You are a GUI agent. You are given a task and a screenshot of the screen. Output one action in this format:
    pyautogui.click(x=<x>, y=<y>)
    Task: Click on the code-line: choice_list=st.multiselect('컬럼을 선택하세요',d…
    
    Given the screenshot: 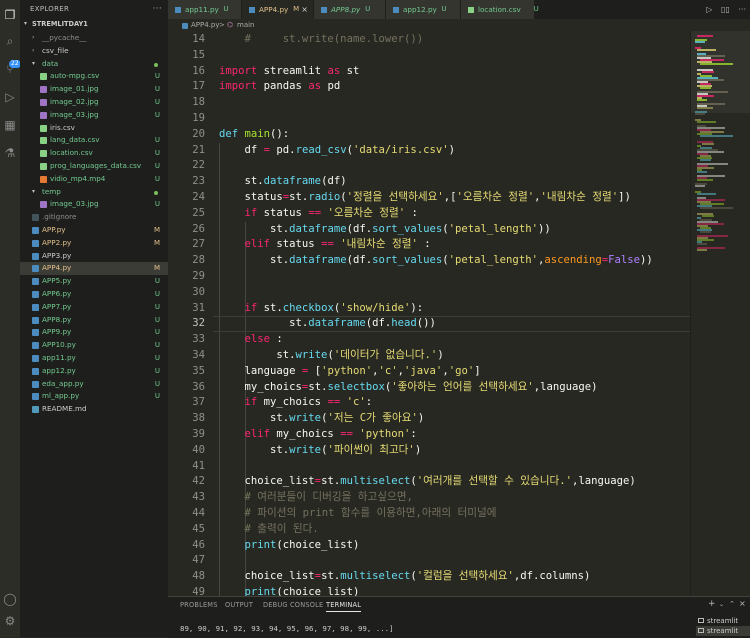 What is the action you would take?
    pyautogui.click(x=405, y=577)
    